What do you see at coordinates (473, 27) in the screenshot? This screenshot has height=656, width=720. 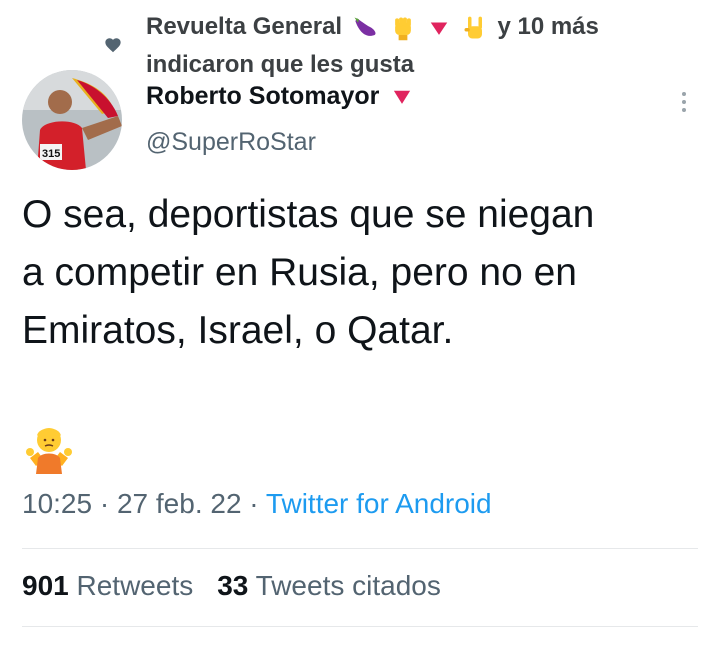 I see `rock-on-hand-icon` at bounding box center [473, 27].